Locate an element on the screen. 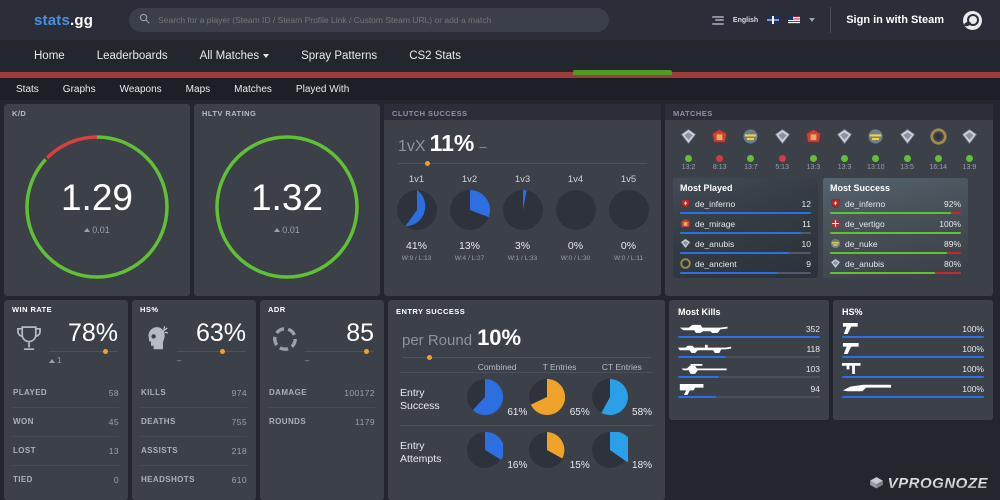 Image resolution: width=1000 pixels, height=500 pixels. timeline-match: 13:2 is located at coordinates (688, 149).